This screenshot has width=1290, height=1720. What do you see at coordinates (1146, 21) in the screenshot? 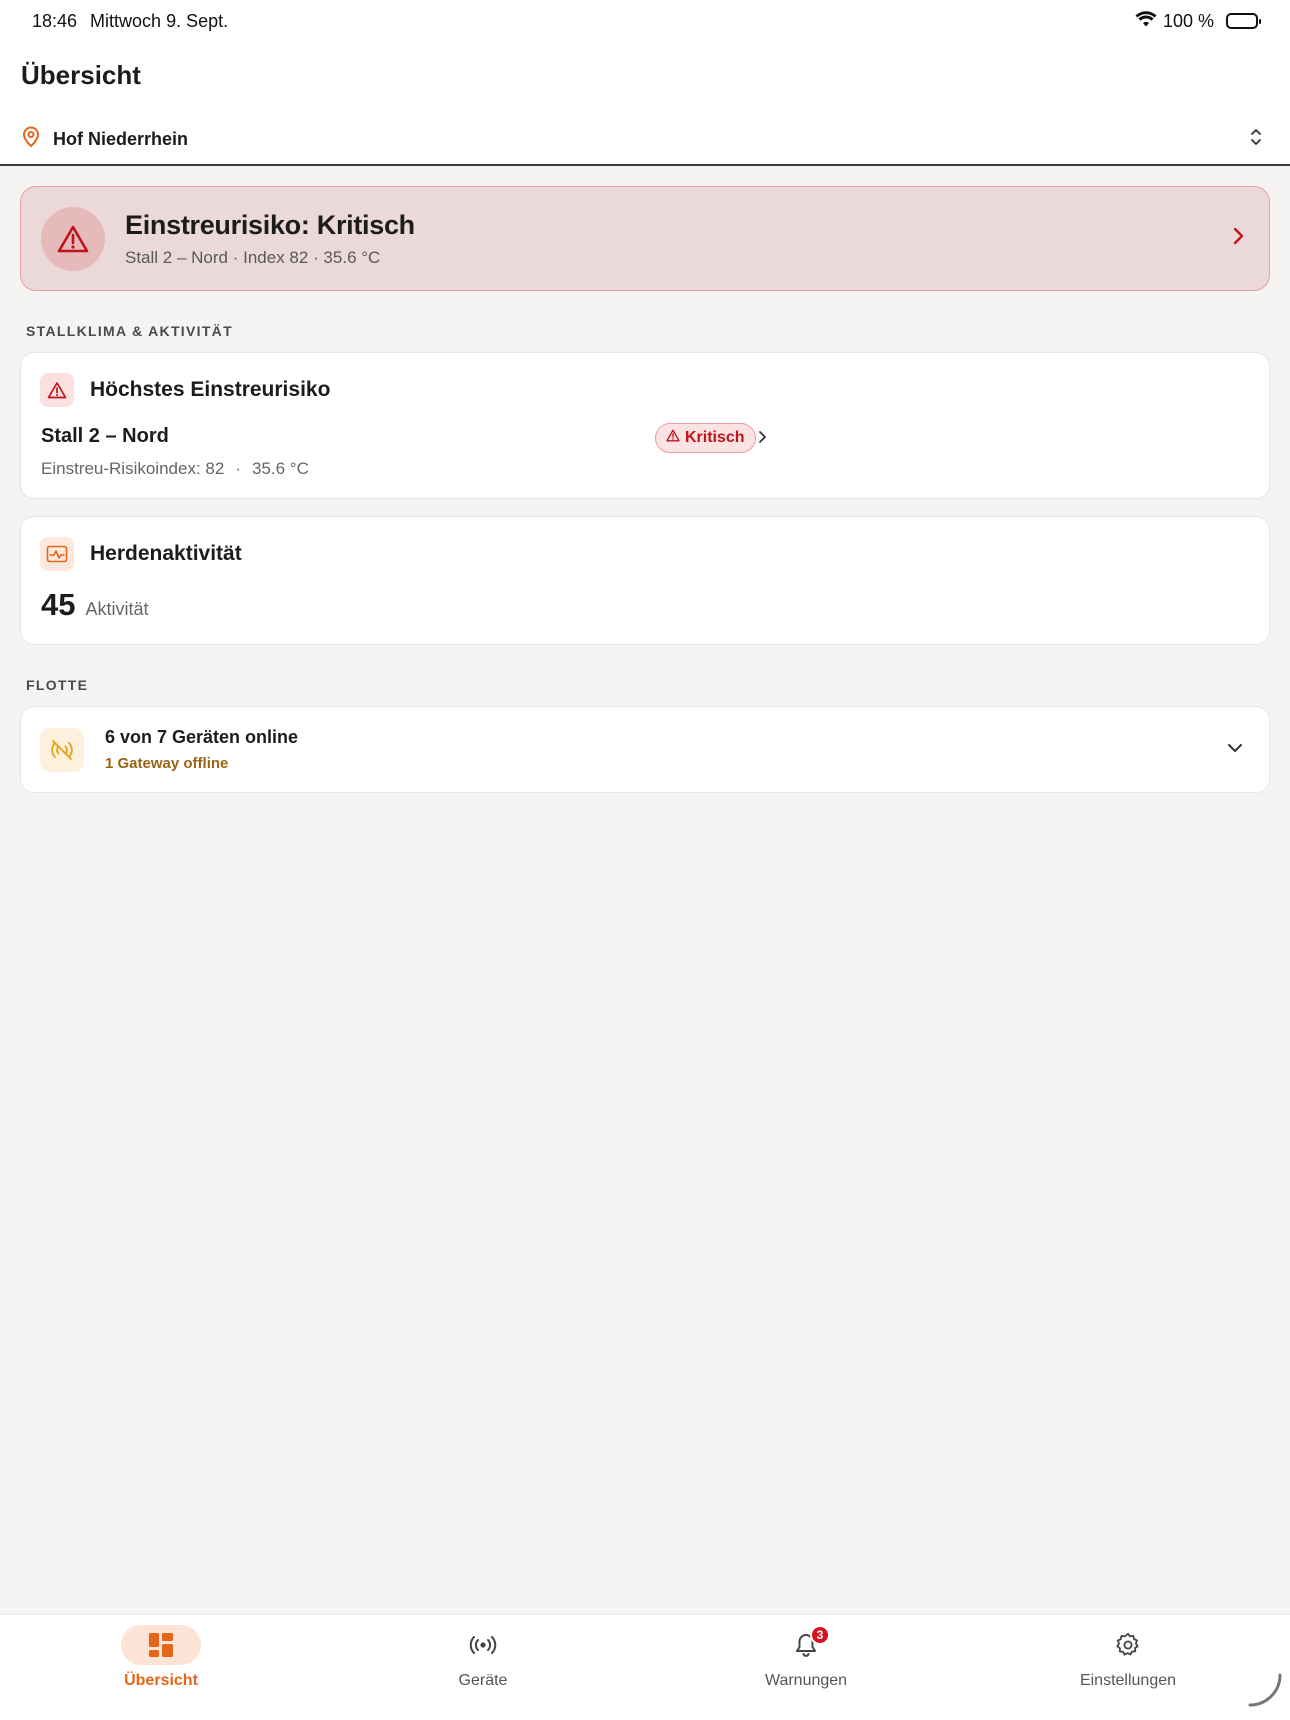
I see `wifi-icon` at bounding box center [1146, 21].